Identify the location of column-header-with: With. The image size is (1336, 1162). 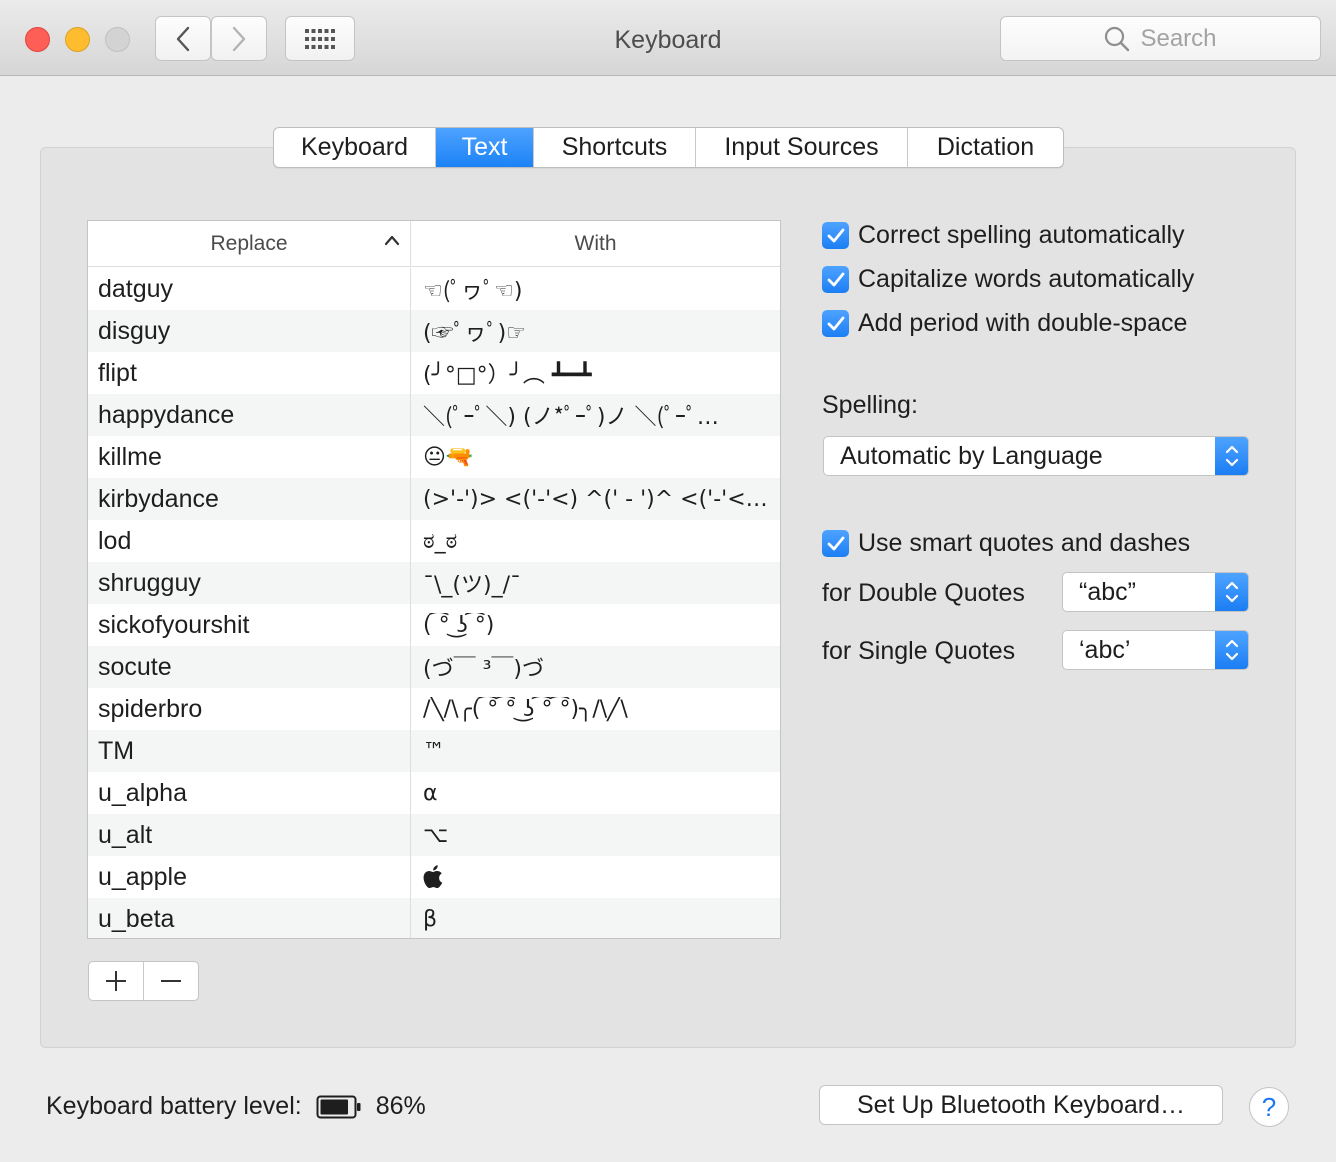
(595, 243).